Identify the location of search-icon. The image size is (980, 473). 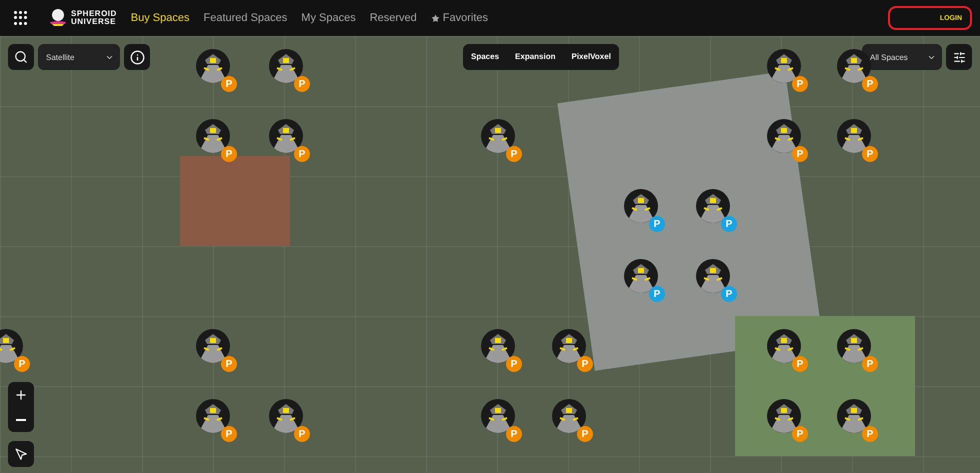
(21, 57).